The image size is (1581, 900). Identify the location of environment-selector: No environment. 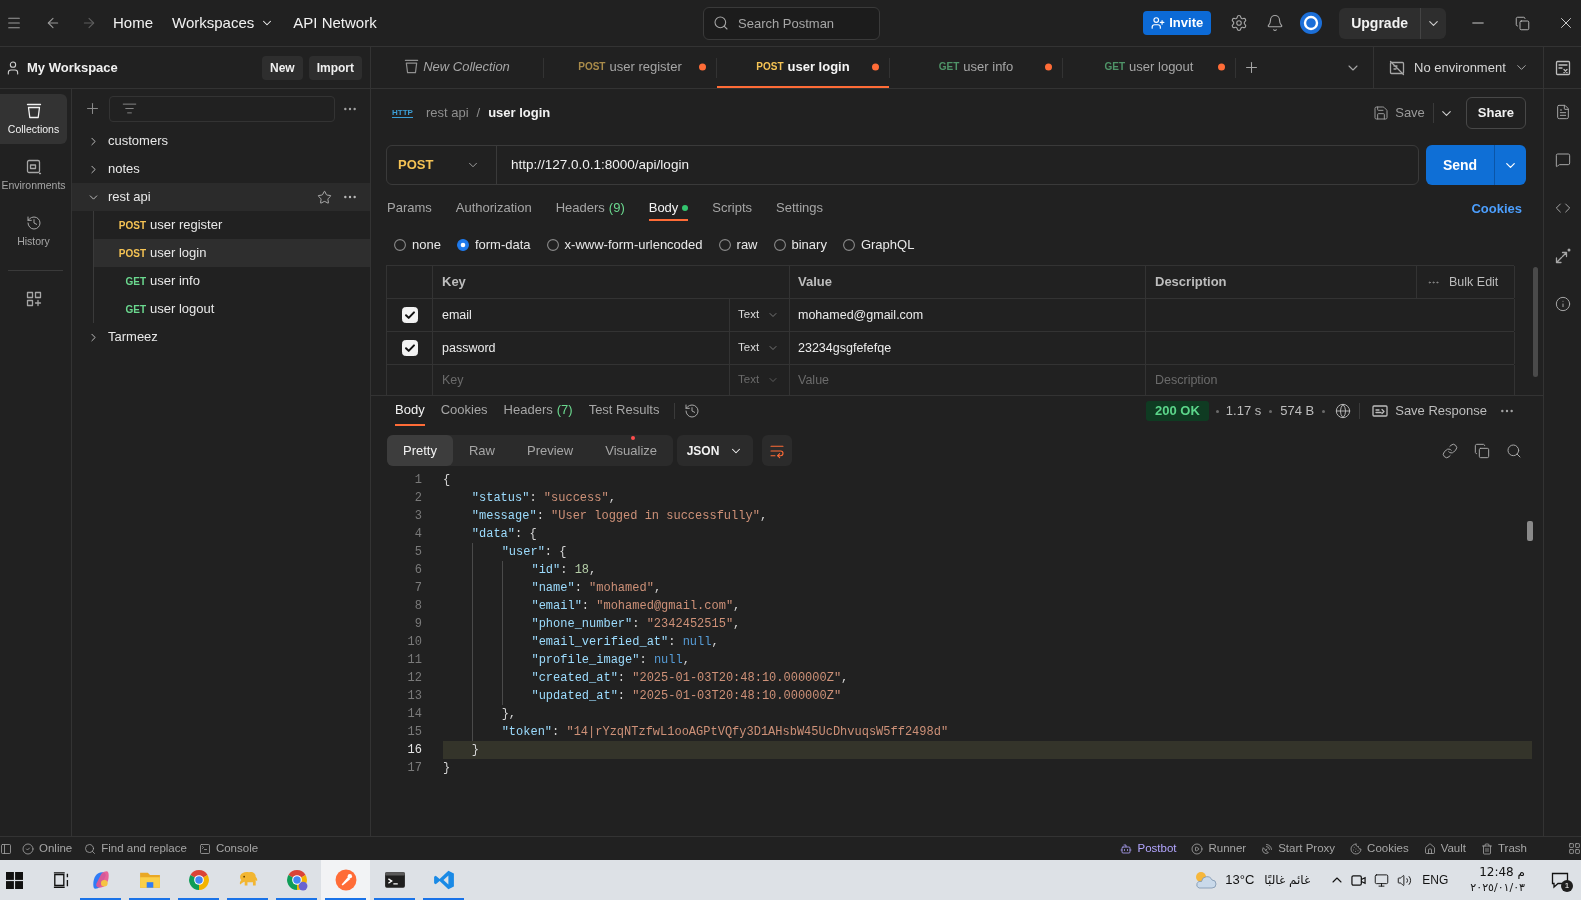
(1458, 67).